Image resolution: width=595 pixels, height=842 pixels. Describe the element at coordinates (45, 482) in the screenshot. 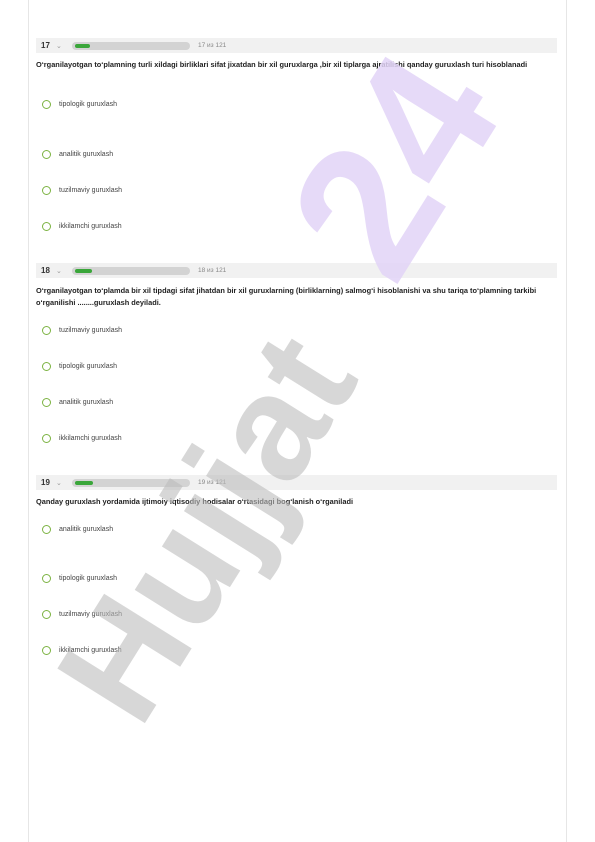

I see `question-number: 19` at that location.